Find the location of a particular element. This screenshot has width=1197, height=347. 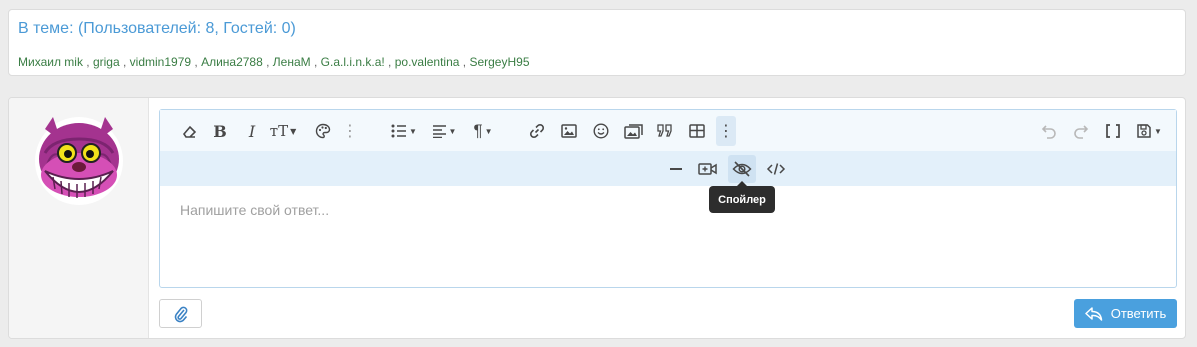

paperclip-icon is located at coordinates (180, 314).